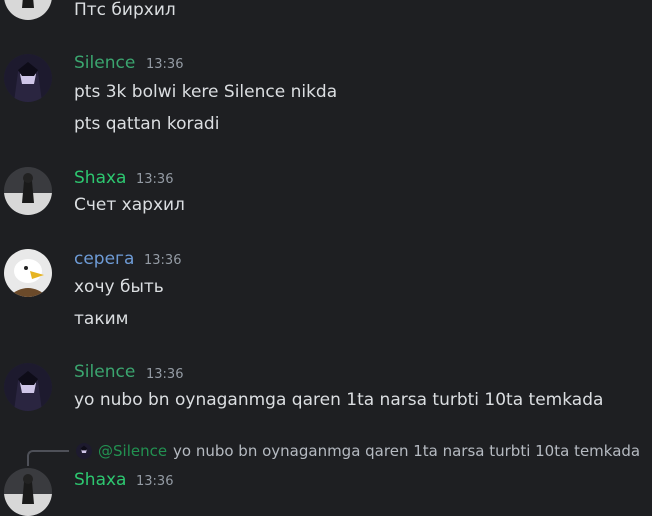 This screenshot has width=652, height=516. Describe the element at coordinates (104, 259) in the screenshot. I see `username-serega: серега` at that location.